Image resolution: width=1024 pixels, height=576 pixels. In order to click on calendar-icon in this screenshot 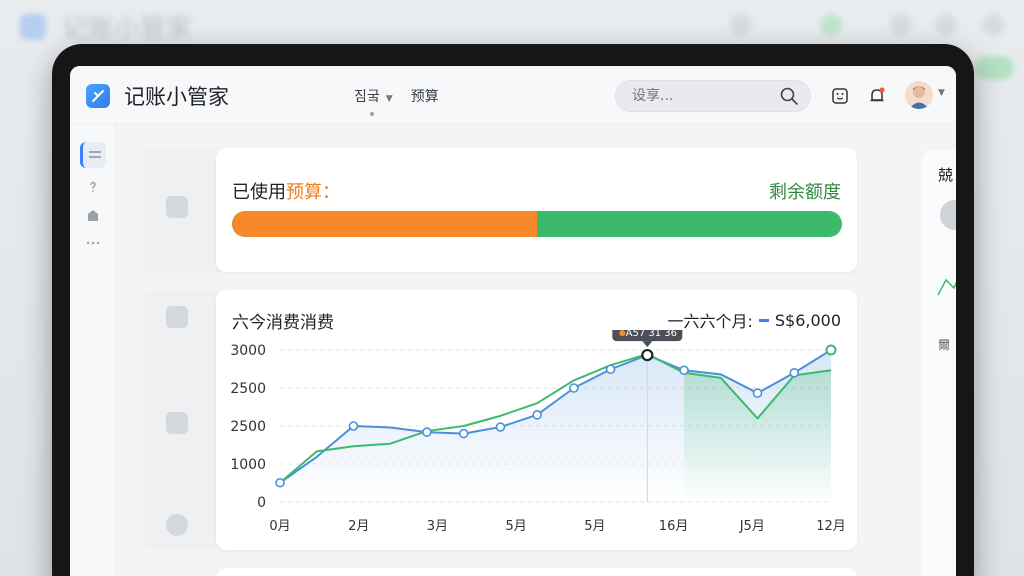, I will do `click(177, 317)`.